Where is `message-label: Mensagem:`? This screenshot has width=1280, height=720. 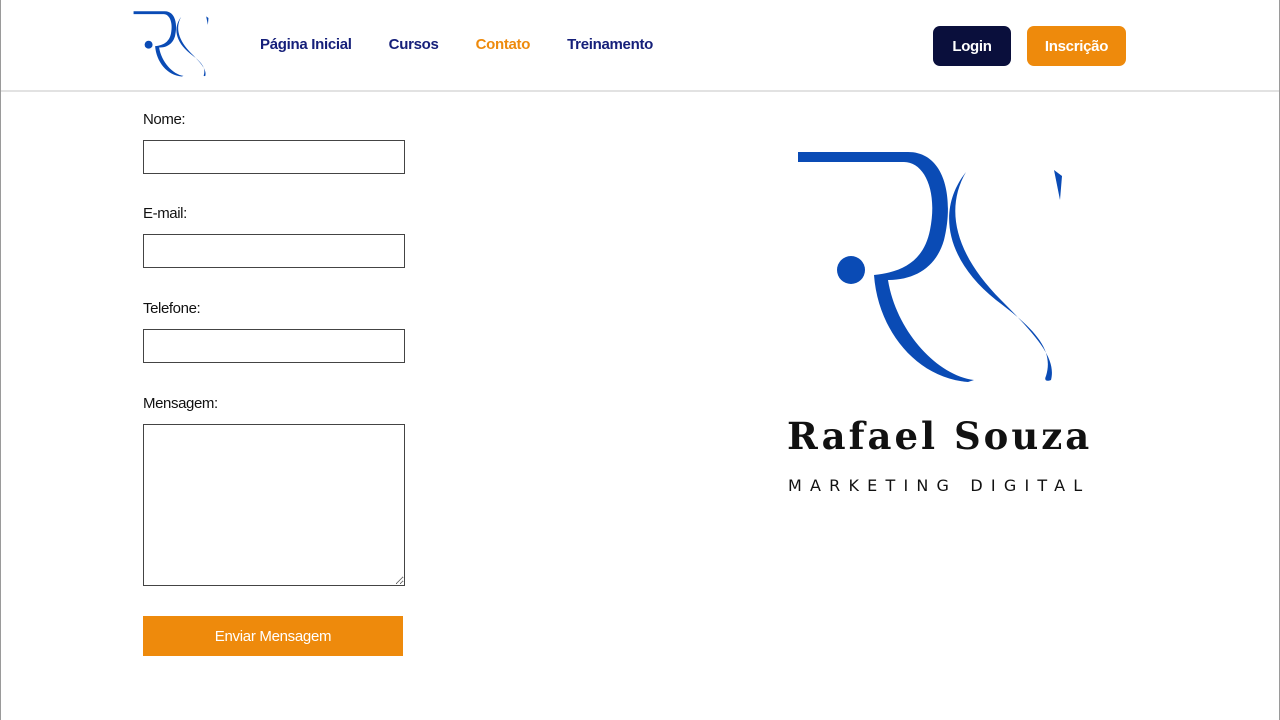
message-label: Mensagem: is located at coordinates (180, 403).